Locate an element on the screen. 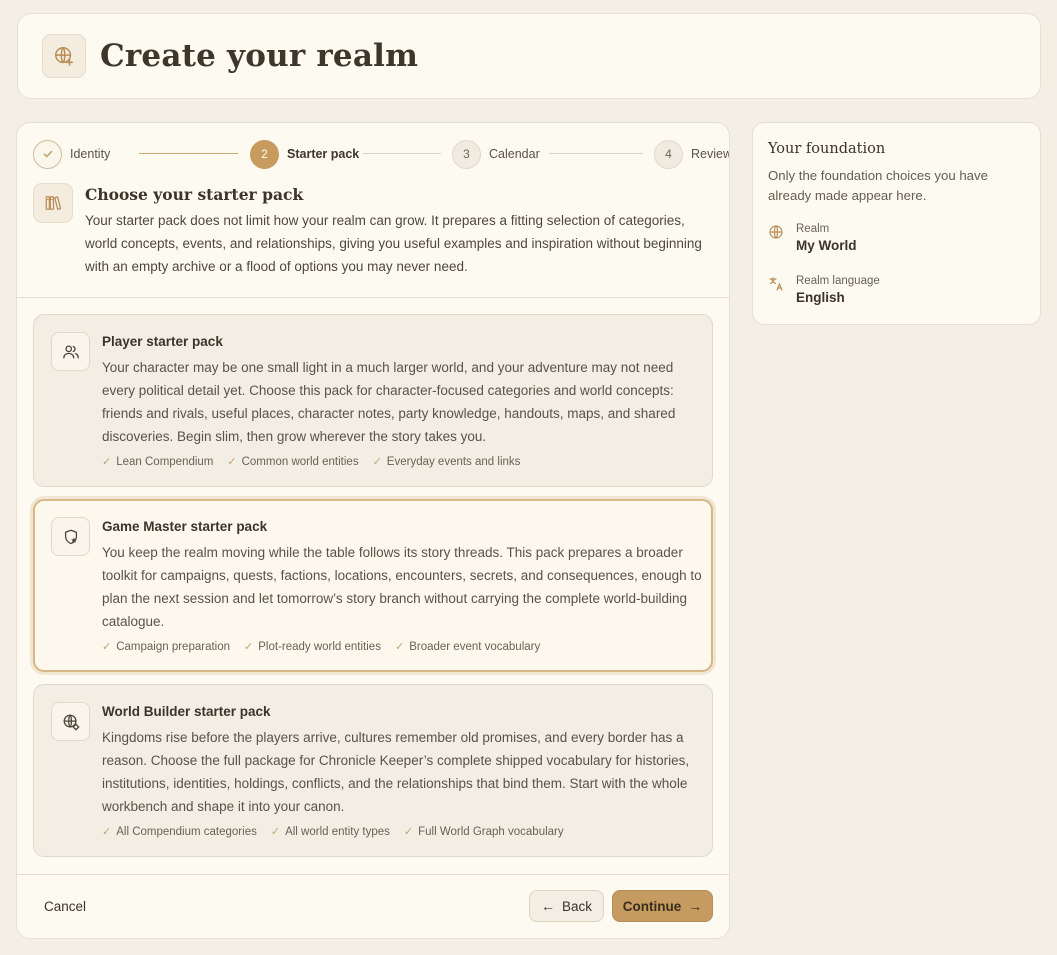 The image size is (1057, 955). pack-tag-label: All world entity types is located at coordinates (337, 831).